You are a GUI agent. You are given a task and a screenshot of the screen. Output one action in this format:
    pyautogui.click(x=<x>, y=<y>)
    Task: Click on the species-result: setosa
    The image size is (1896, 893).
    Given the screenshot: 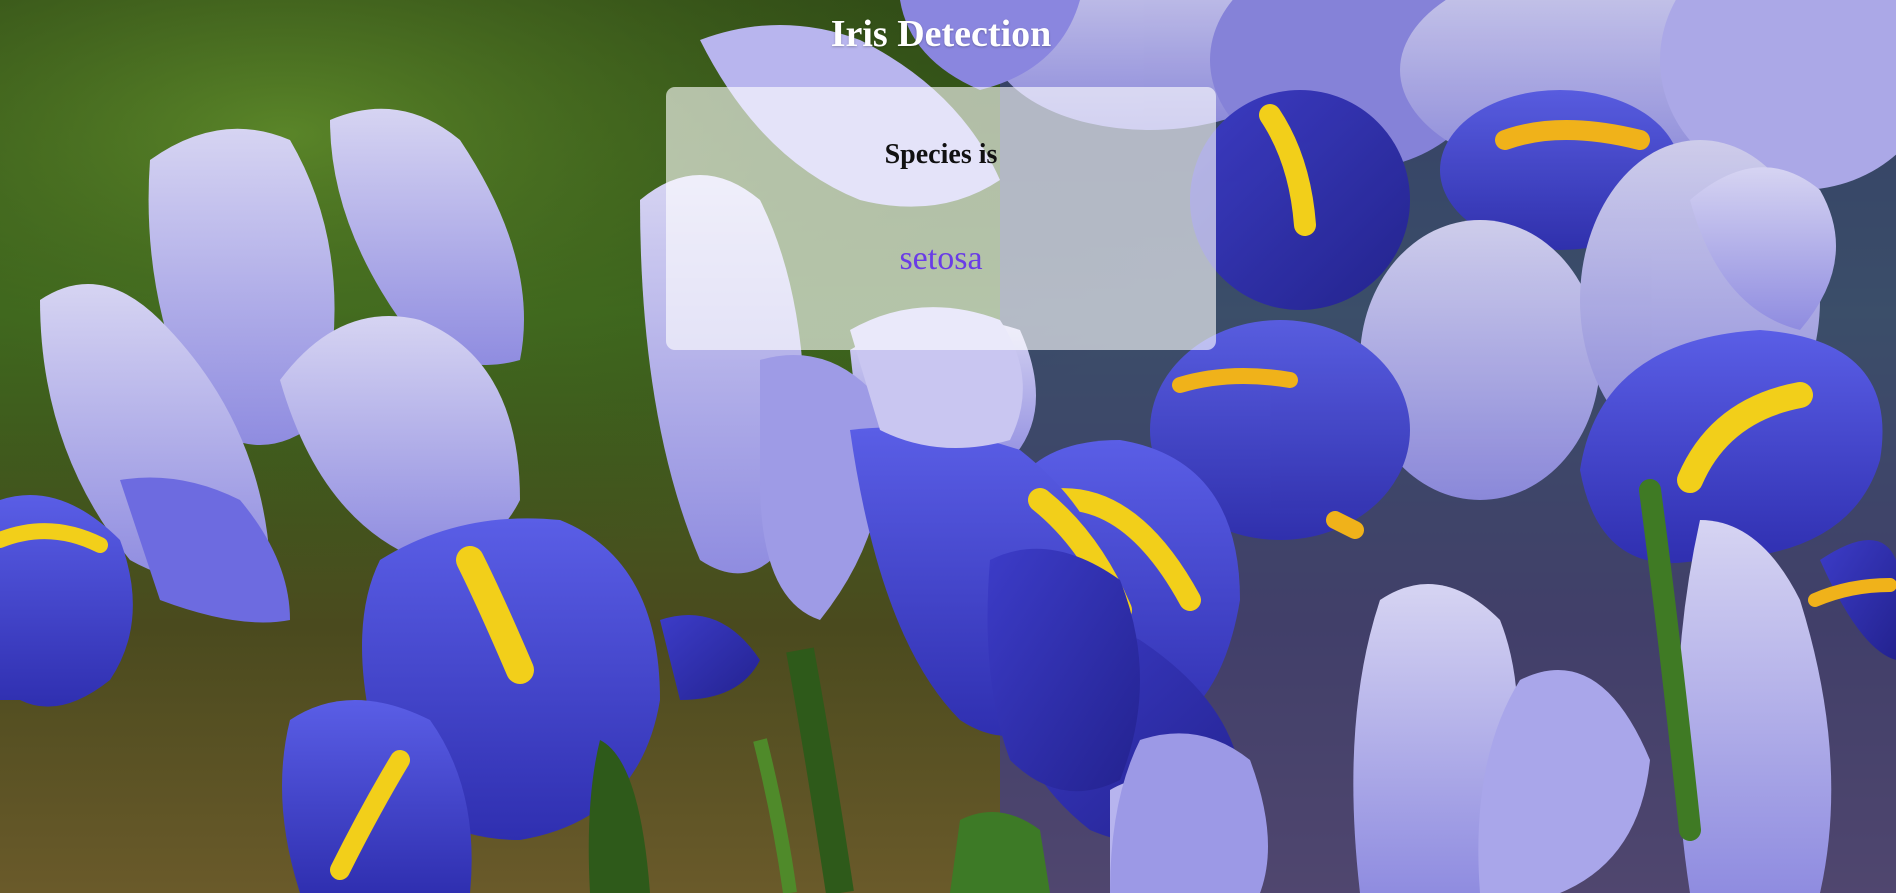 What is the action you would take?
    pyautogui.click(x=941, y=258)
    